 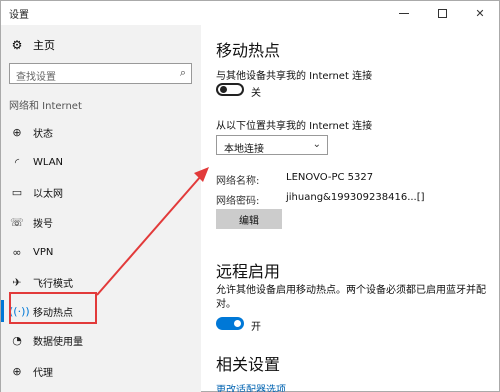 What do you see at coordinates (43, 373) in the screenshot?
I see `sidebar-item-label: 代理` at bounding box center [43, 373].